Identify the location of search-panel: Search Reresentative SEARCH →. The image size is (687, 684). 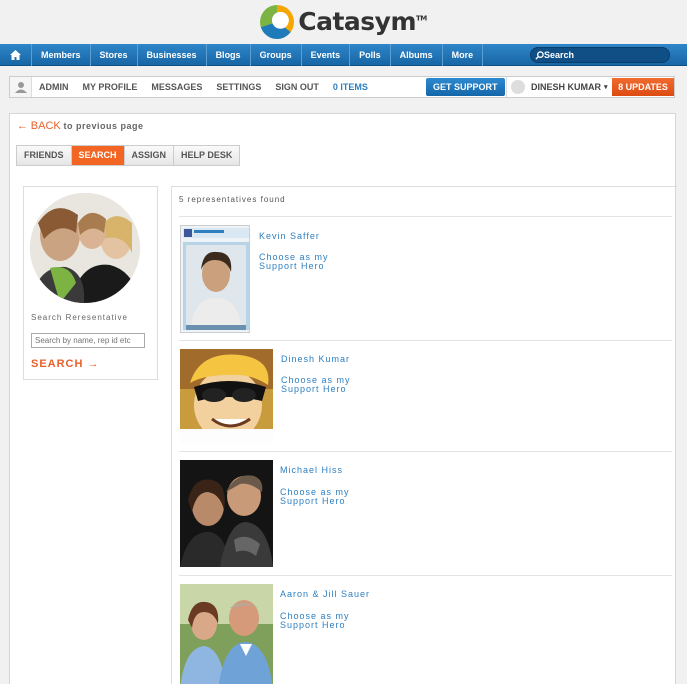
(90, 283).